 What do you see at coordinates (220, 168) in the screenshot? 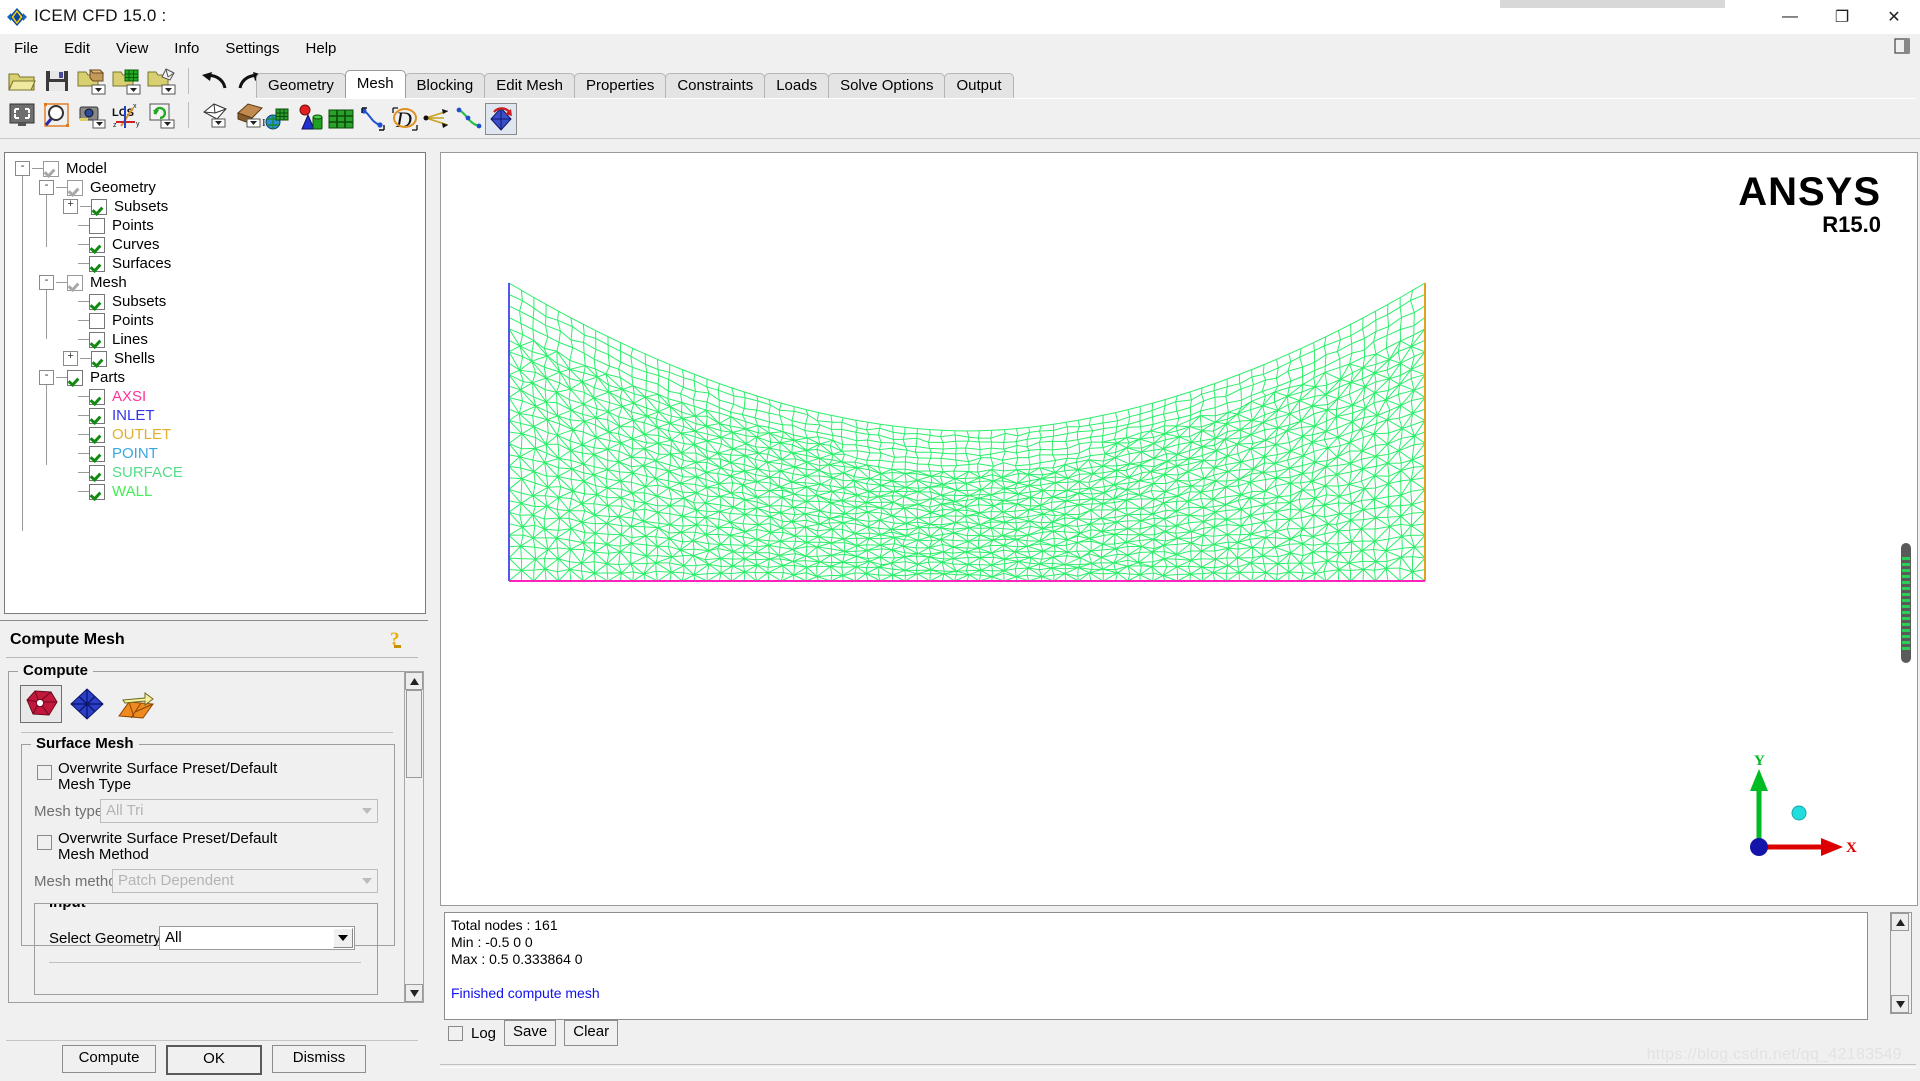
I see `tree-node-model: - Model` at bounding box center [220, 168].